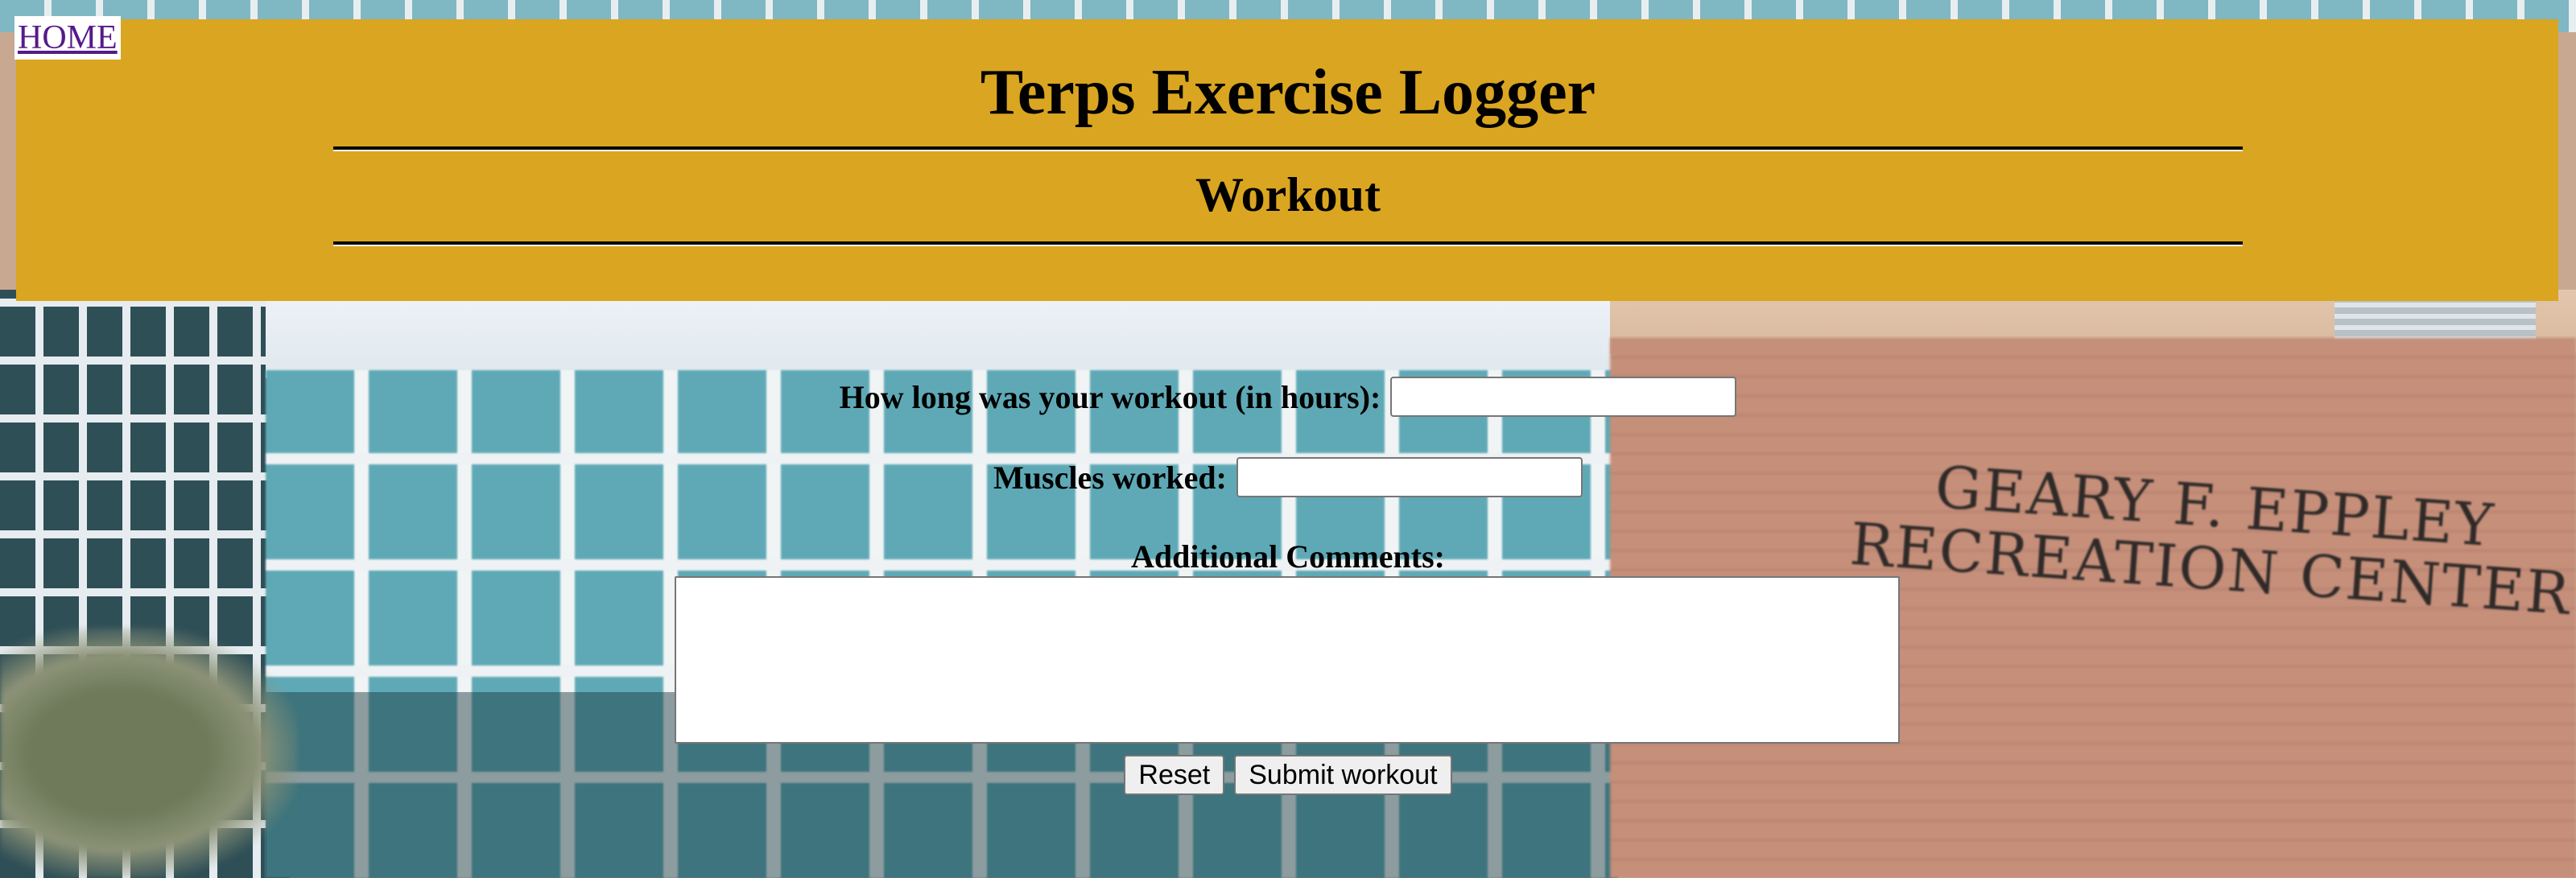  Describe the element at coordinates (1288, 92) in the screenshot. I see `page-title: Terps Exercise Logger` at that location.